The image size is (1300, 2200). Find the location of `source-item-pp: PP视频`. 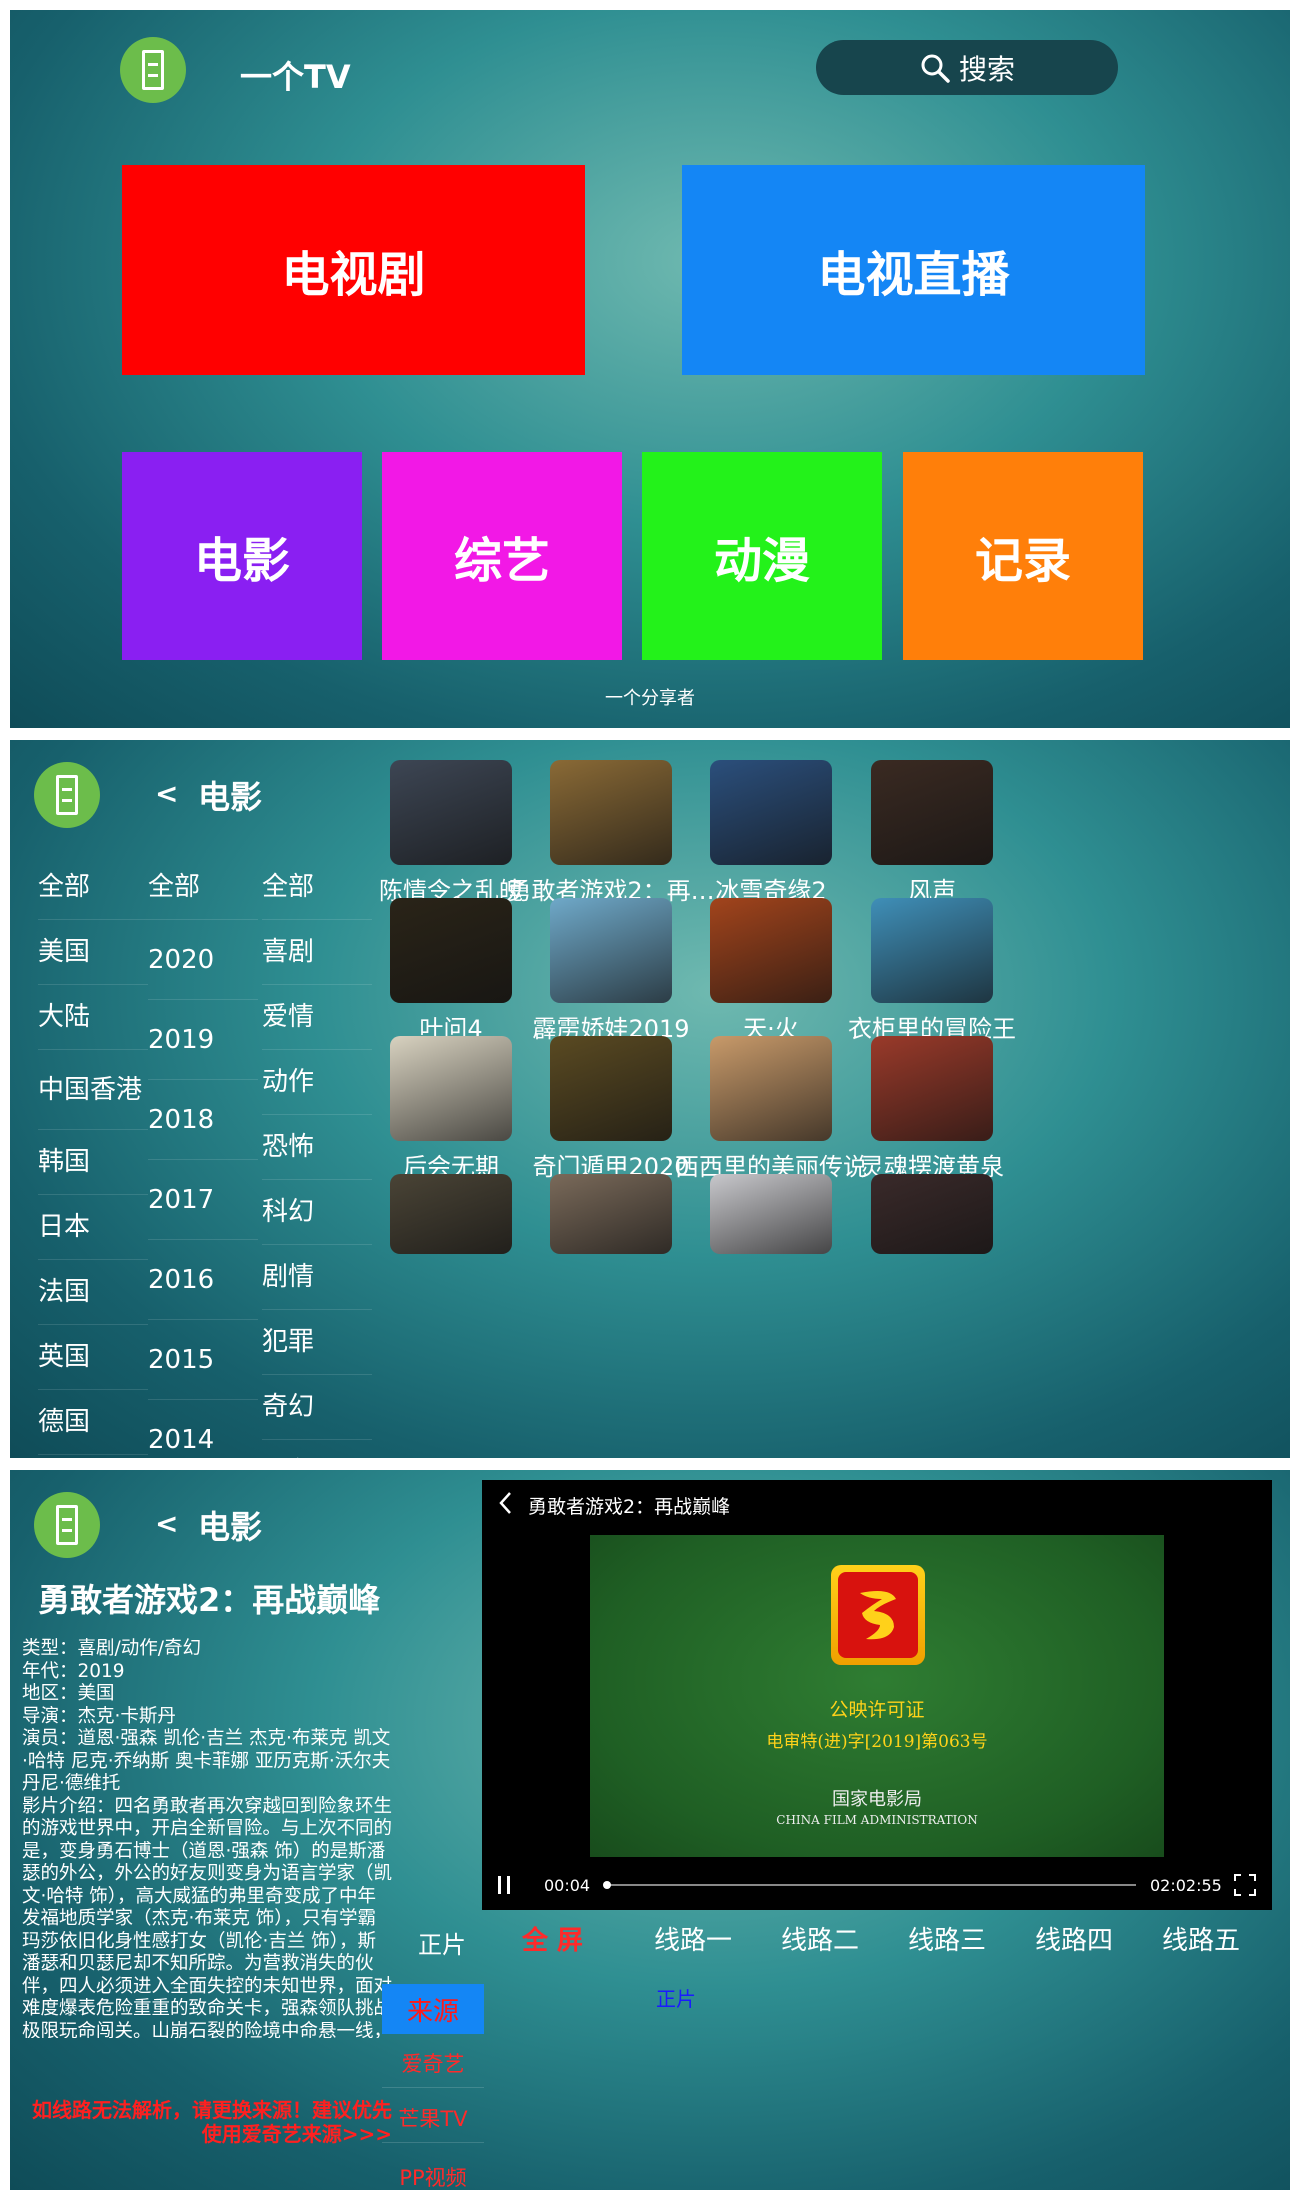

source-item-pp: PP视频 is located at coordinates (433, 2168).